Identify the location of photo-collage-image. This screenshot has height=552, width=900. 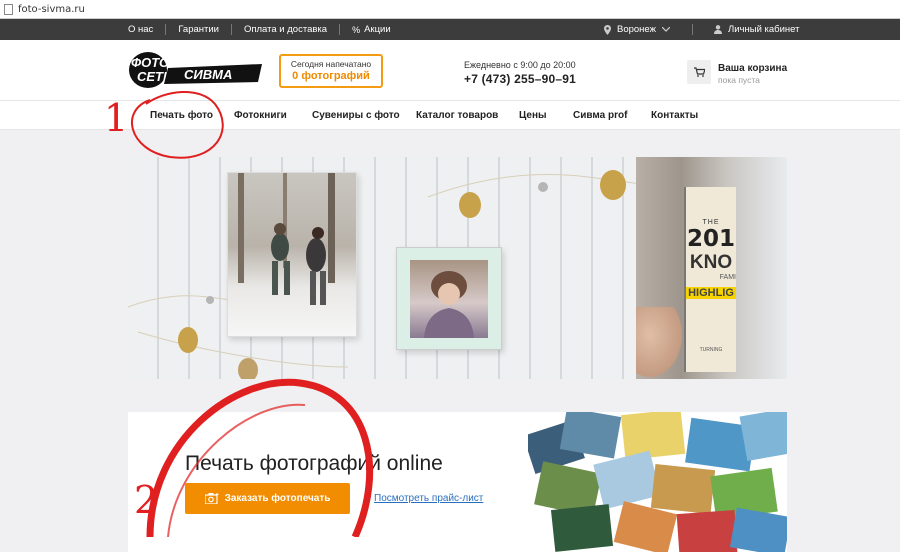
(657, 482).